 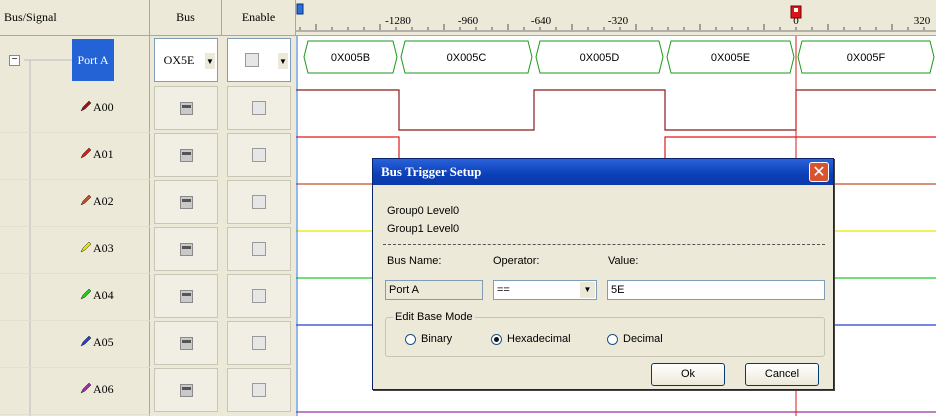 What do you see at coordinates (300, 9) in the screenshot?
I see `start-marker-icon` at bounding box center [300, 9].